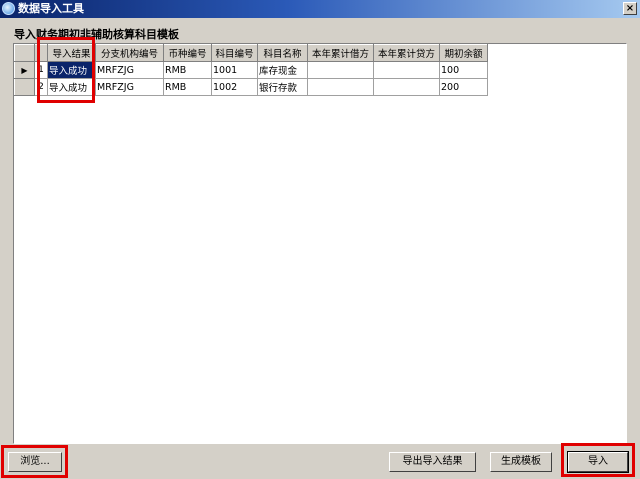 The height and width of the screenshot is (479, 640). Describe the element at coordinates (234, 53) in the screenshot. I see `col-header-account-code: 科目编号` at that location.